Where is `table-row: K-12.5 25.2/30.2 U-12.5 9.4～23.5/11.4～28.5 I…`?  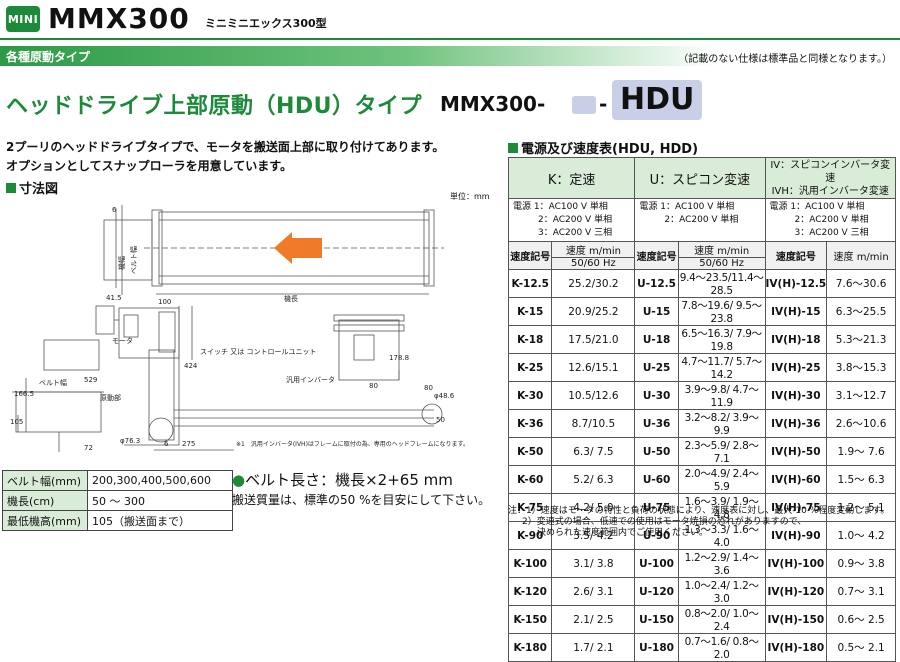 table-row: K-12.5 25.2/30.2 U-12.5 9.4～23.5/11.4～28.5 I… is located at coordinates (701, 283).